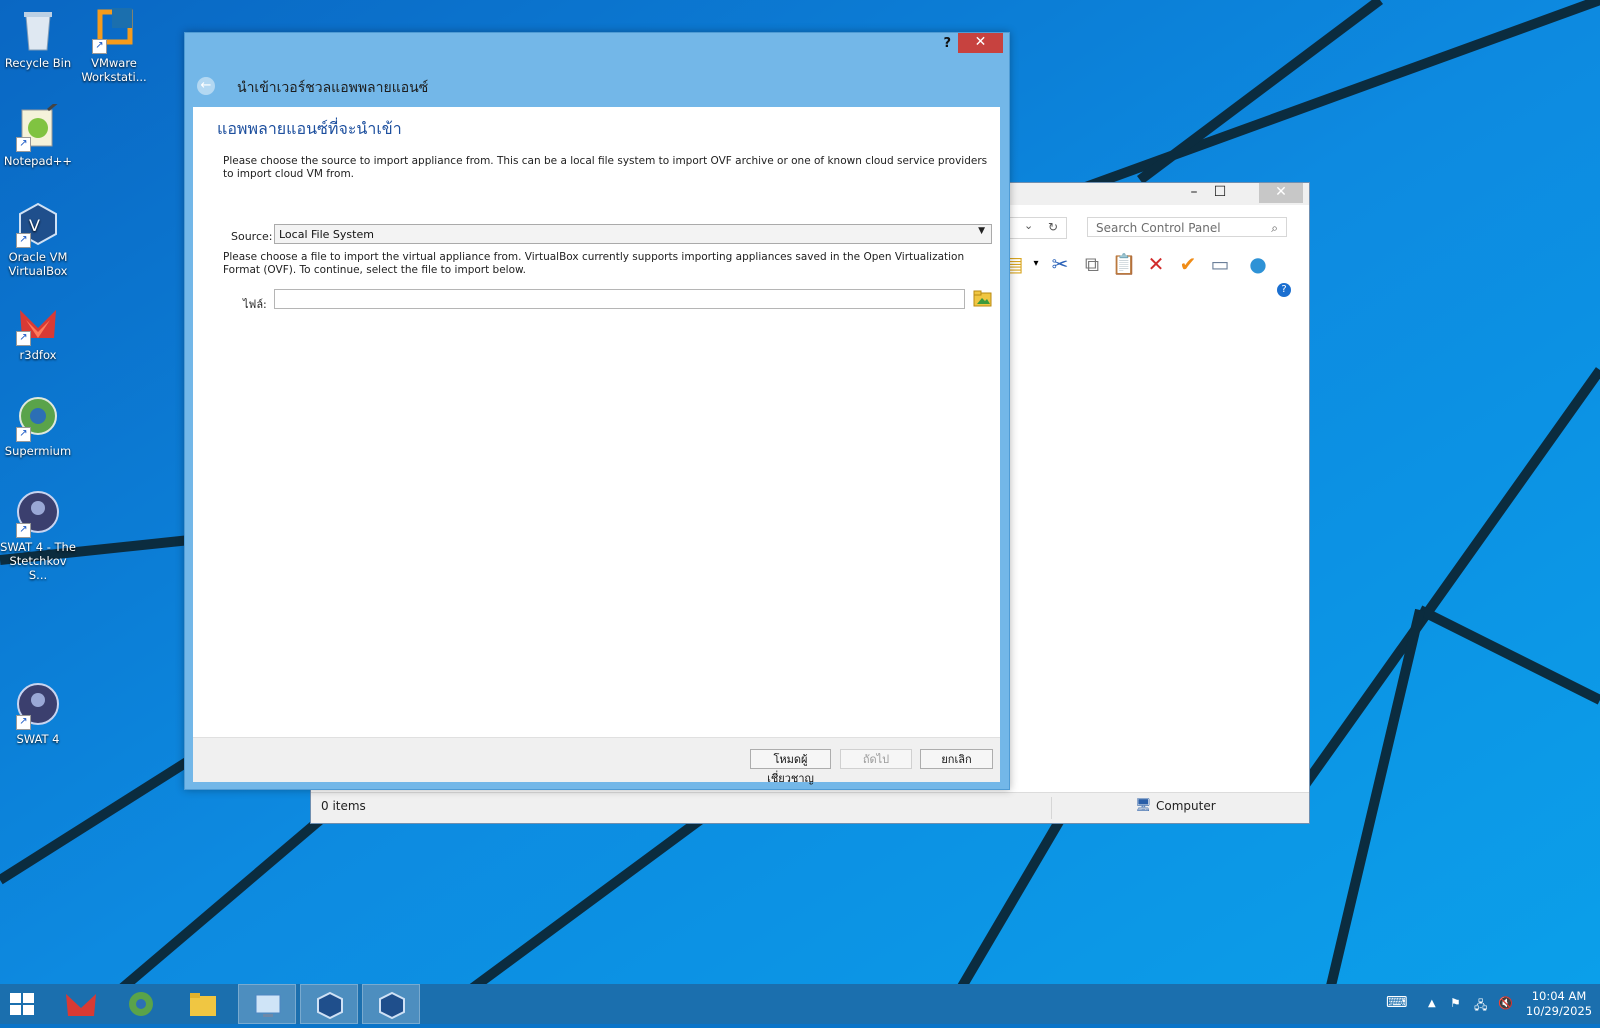 This screenshot has width=1600, height=1028. Describe the element at coordinates (1432, 1003) in the screenshot. I see `show-hidden-icons-icon: ▲` at that location.